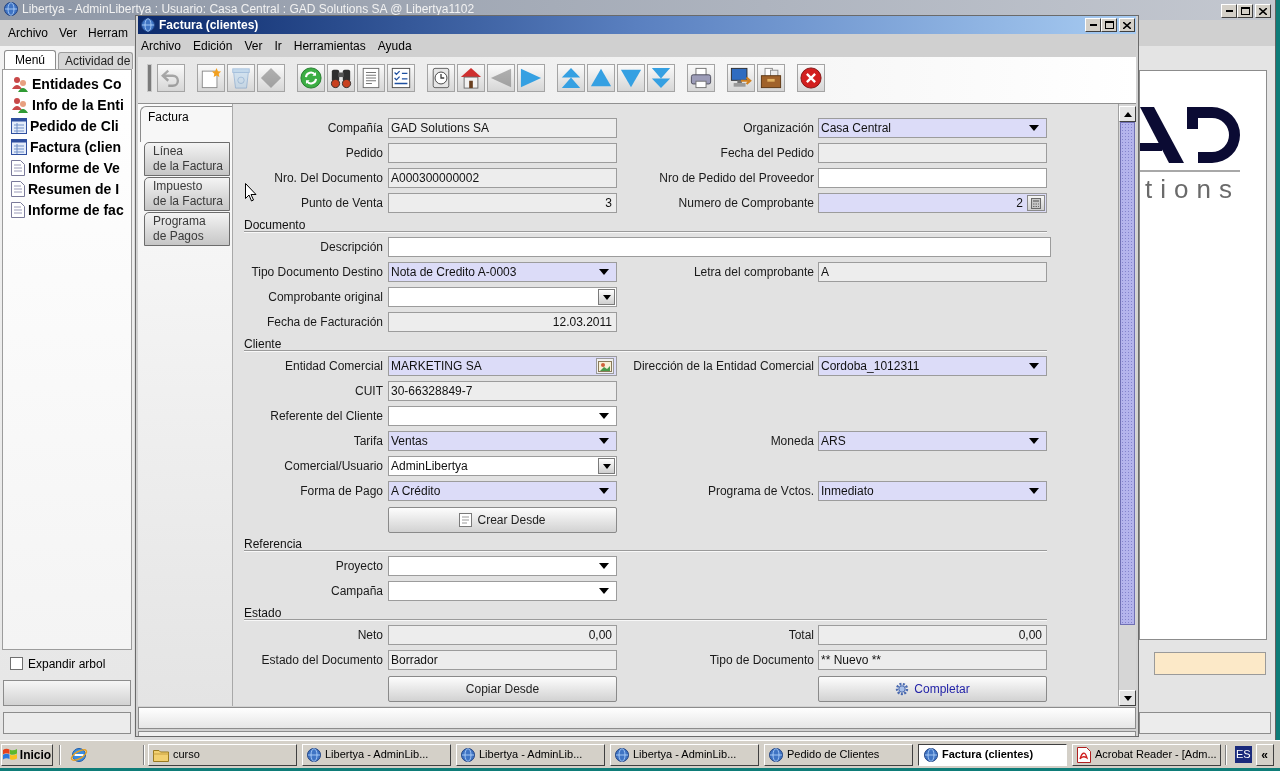  I want to click on taskbar-button: curso, so click(222, 754).